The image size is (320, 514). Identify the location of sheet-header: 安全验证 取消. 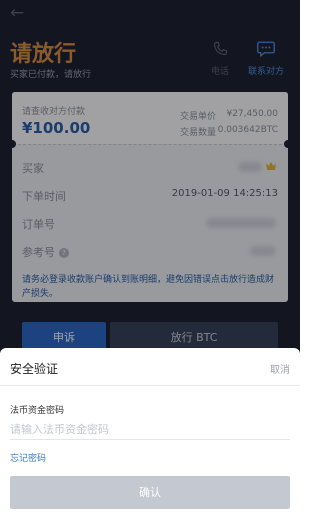
(150, 367).